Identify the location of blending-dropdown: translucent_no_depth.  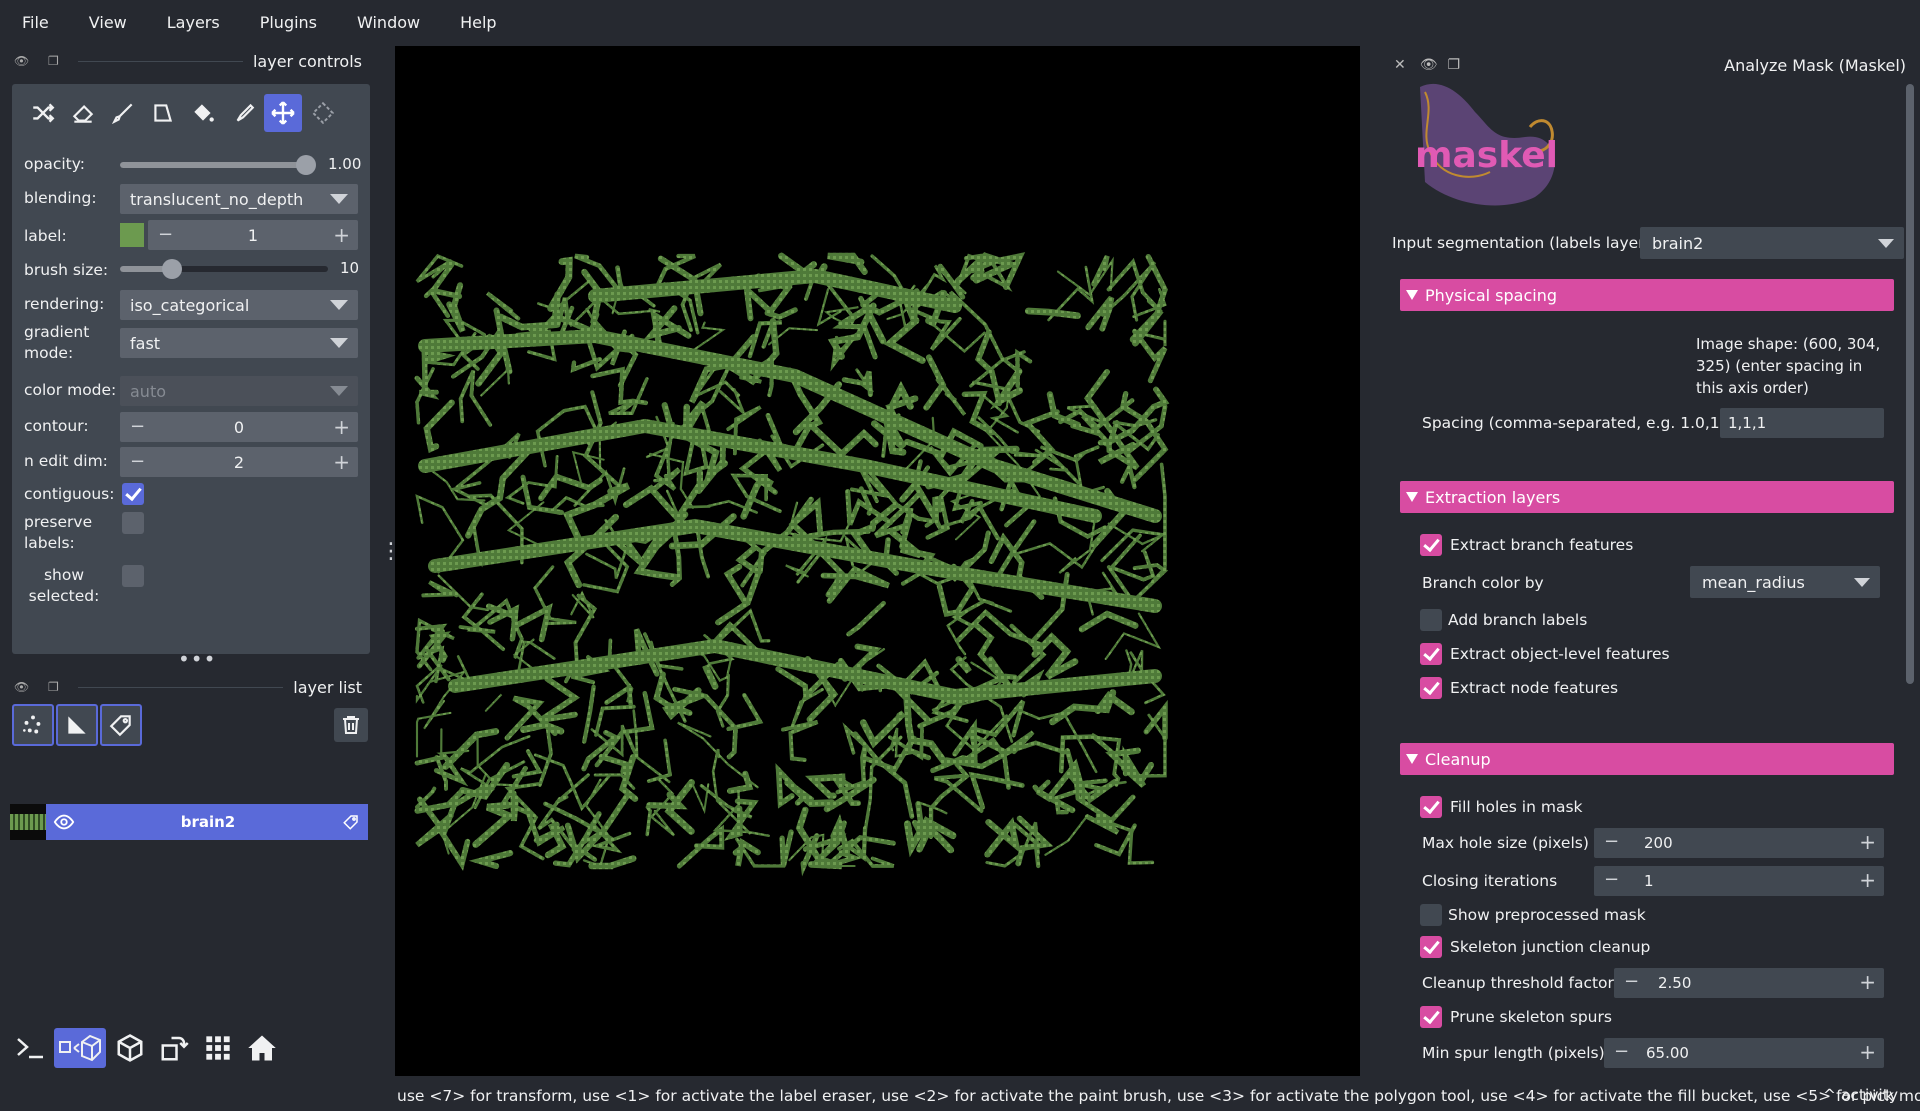
(239, 199).